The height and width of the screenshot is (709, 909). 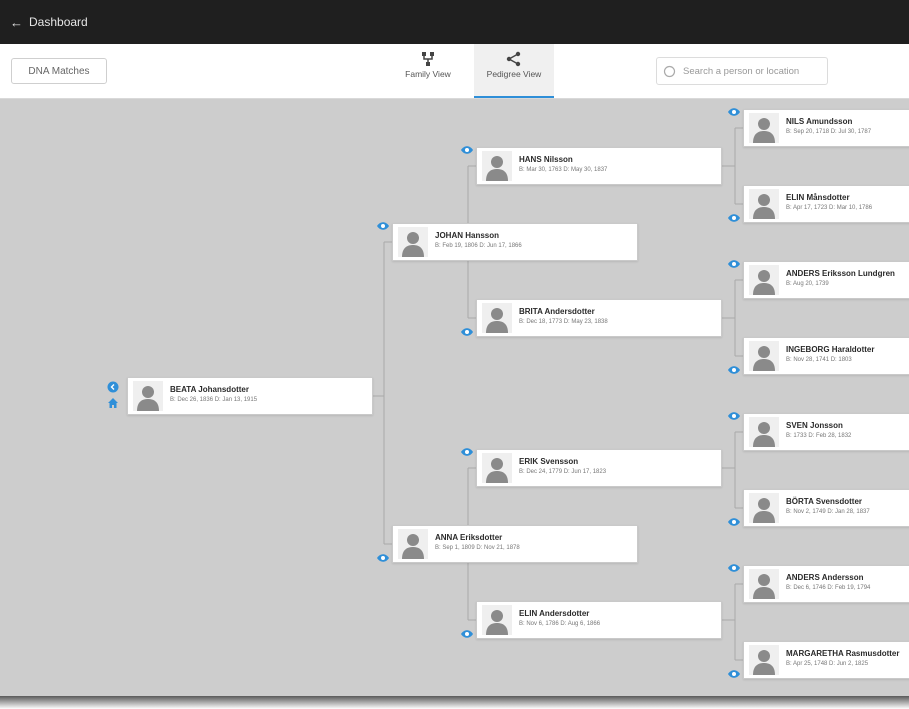 I want to click on person-dates: B: Nov 28, 1741 D: 1803, so click(x=819, y=360).